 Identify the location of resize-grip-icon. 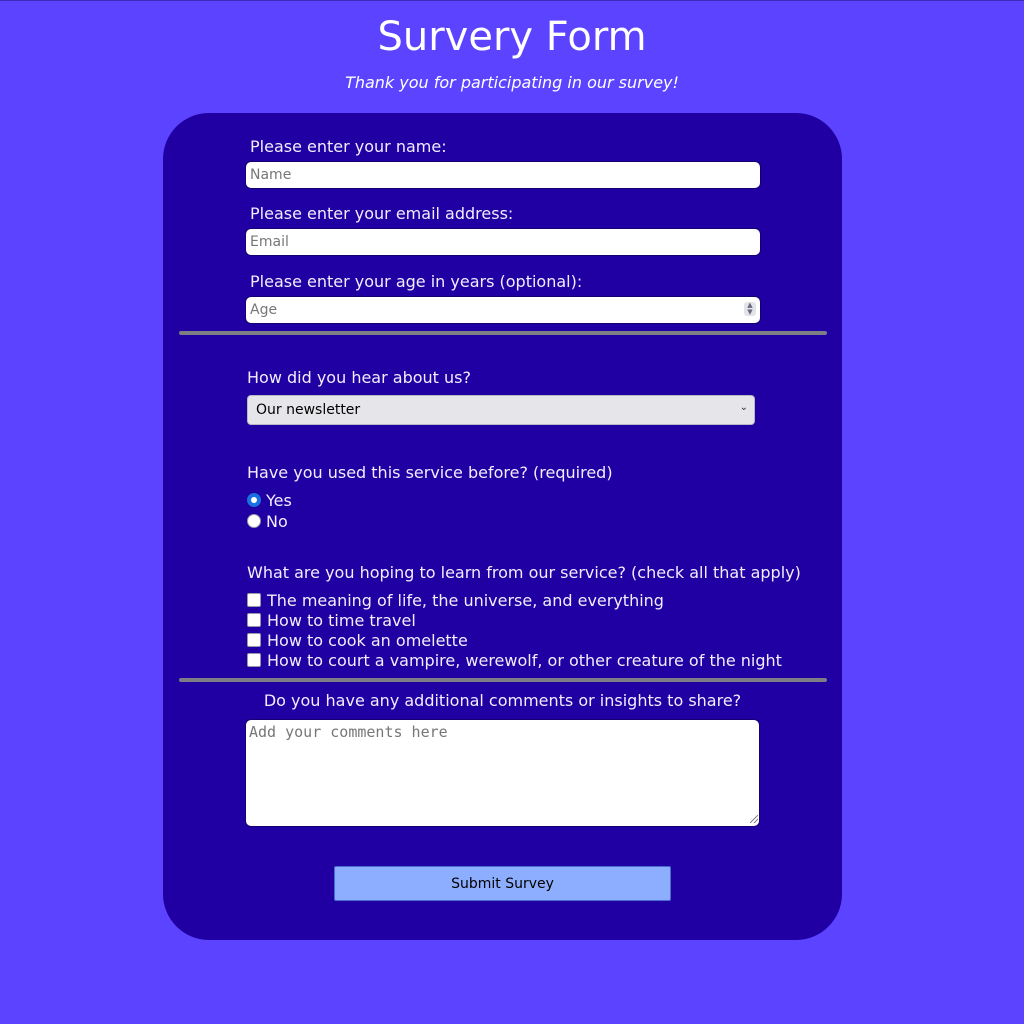
(754, 819).